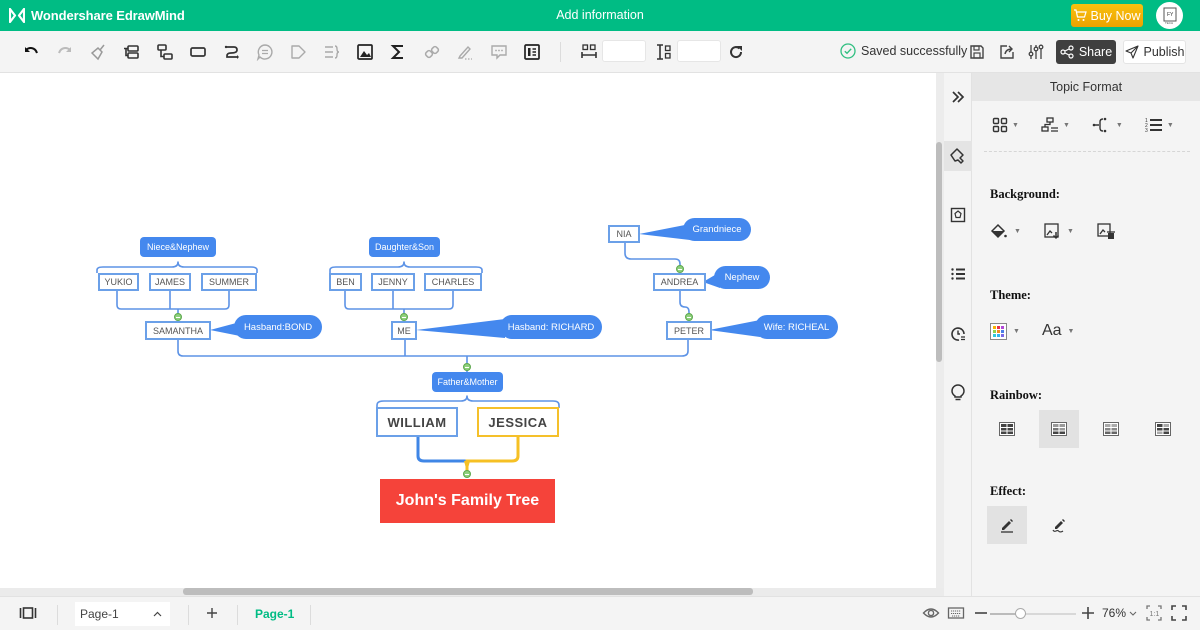 This screenshot has width=1200, height=630. What do you see at coordinates (467, 474) in the screenshot?
I see `collapse-toggle-root` at bounding box center [467, 474].